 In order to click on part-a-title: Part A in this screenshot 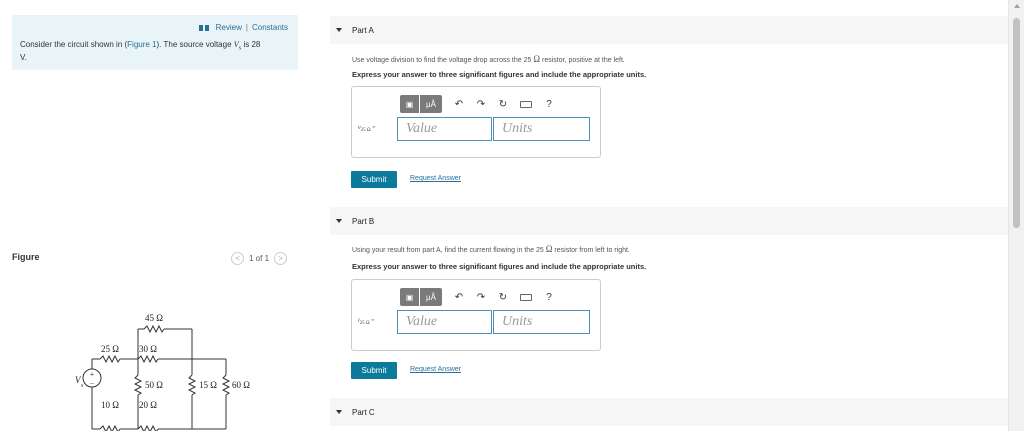, I will do `click(363, 30)`.